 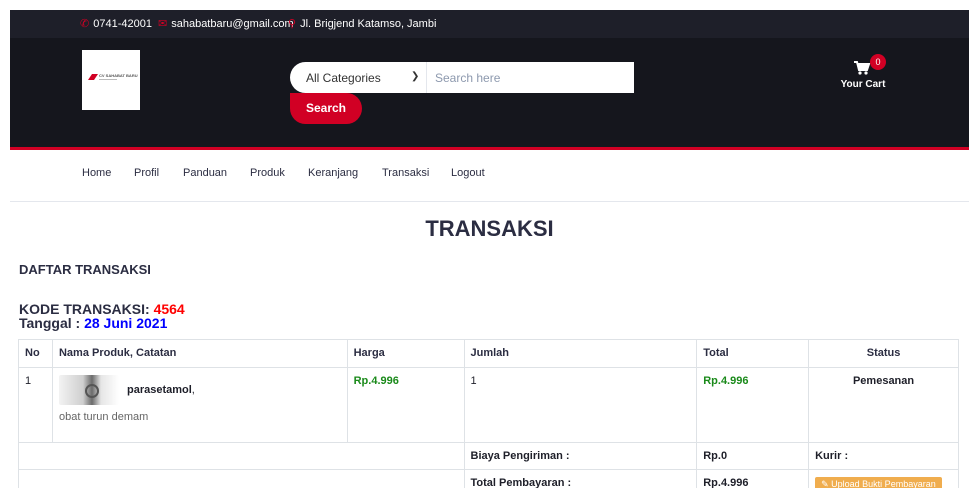 What do you see at coordinates (35, 353) in the screenshot?
I see `column-header-no: No` at bounding box center [35, 353].